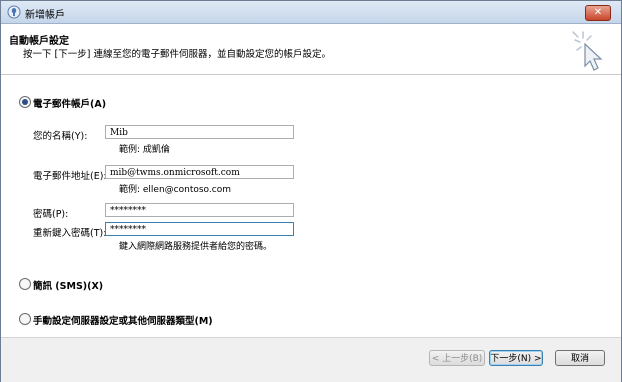 The height and width of the screenshot is (382, 622). I want to click on email-account-label: 電子郵件帳戶(A), so click(69, 103).